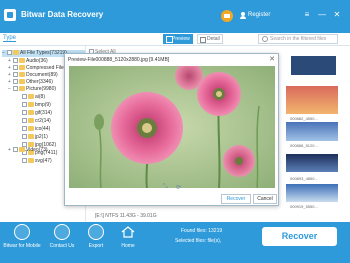 Image resolution: width=350 pixels, height=263 pixels. Describe the element at coordinates (43, 53) in the screenshot. I see `tree-item-label: All File Types(73219)` at that location.